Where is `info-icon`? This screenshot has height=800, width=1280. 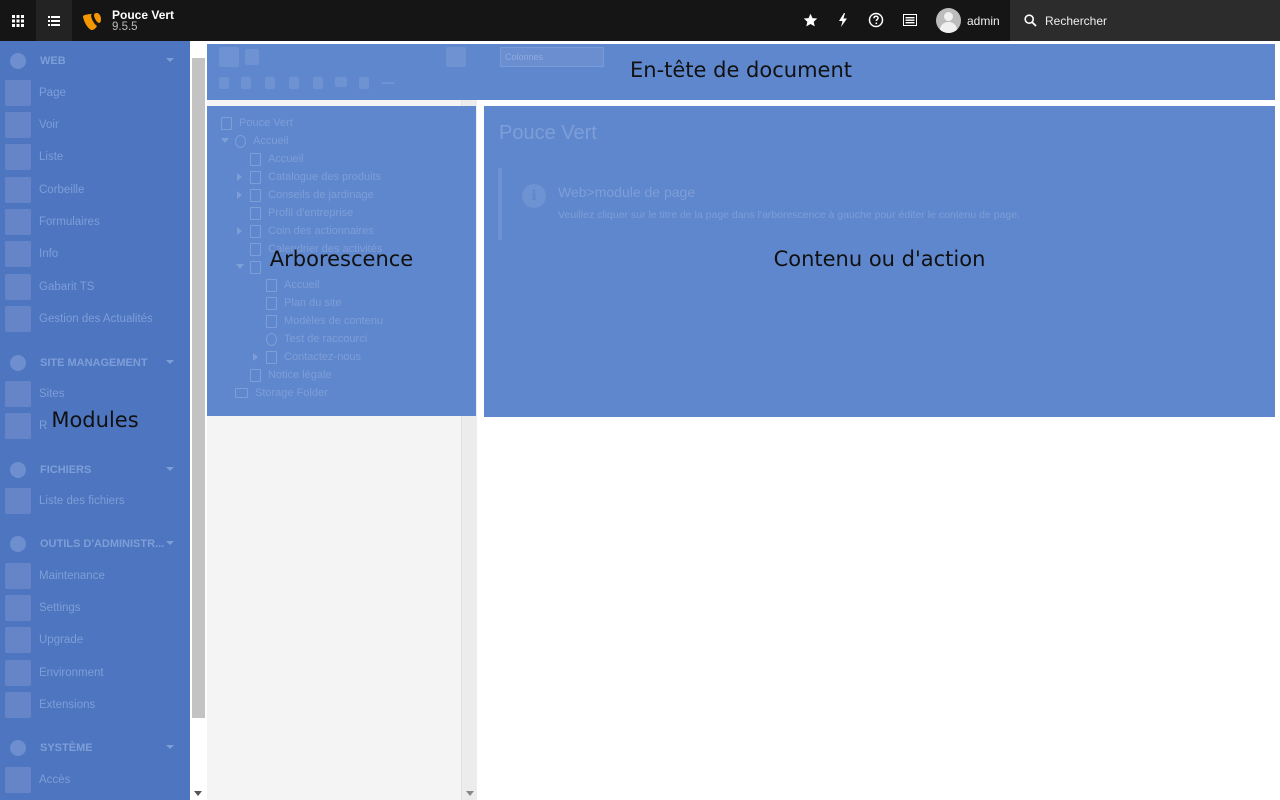
info-icon is located at coordinates (18, 254).